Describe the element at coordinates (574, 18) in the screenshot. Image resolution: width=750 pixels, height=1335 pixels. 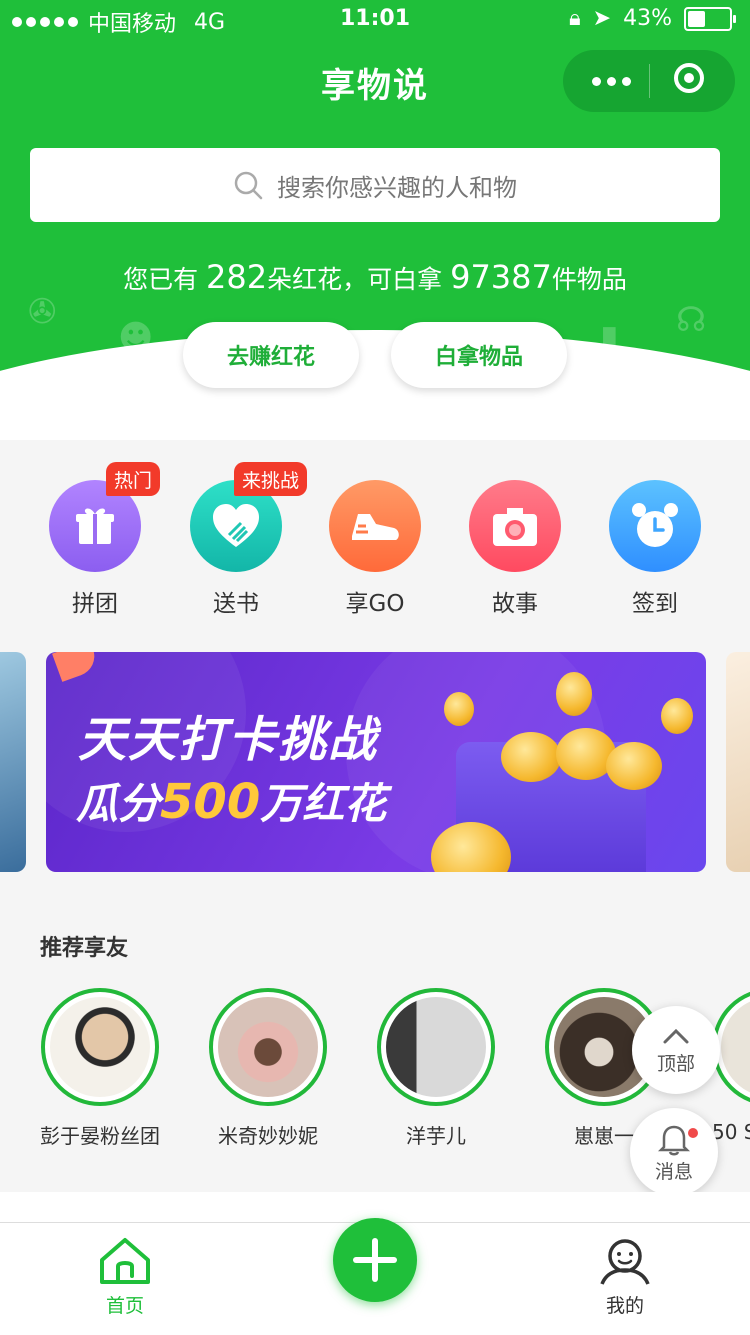
I see `rotation-lock-icon: 🔒︎` at that location.